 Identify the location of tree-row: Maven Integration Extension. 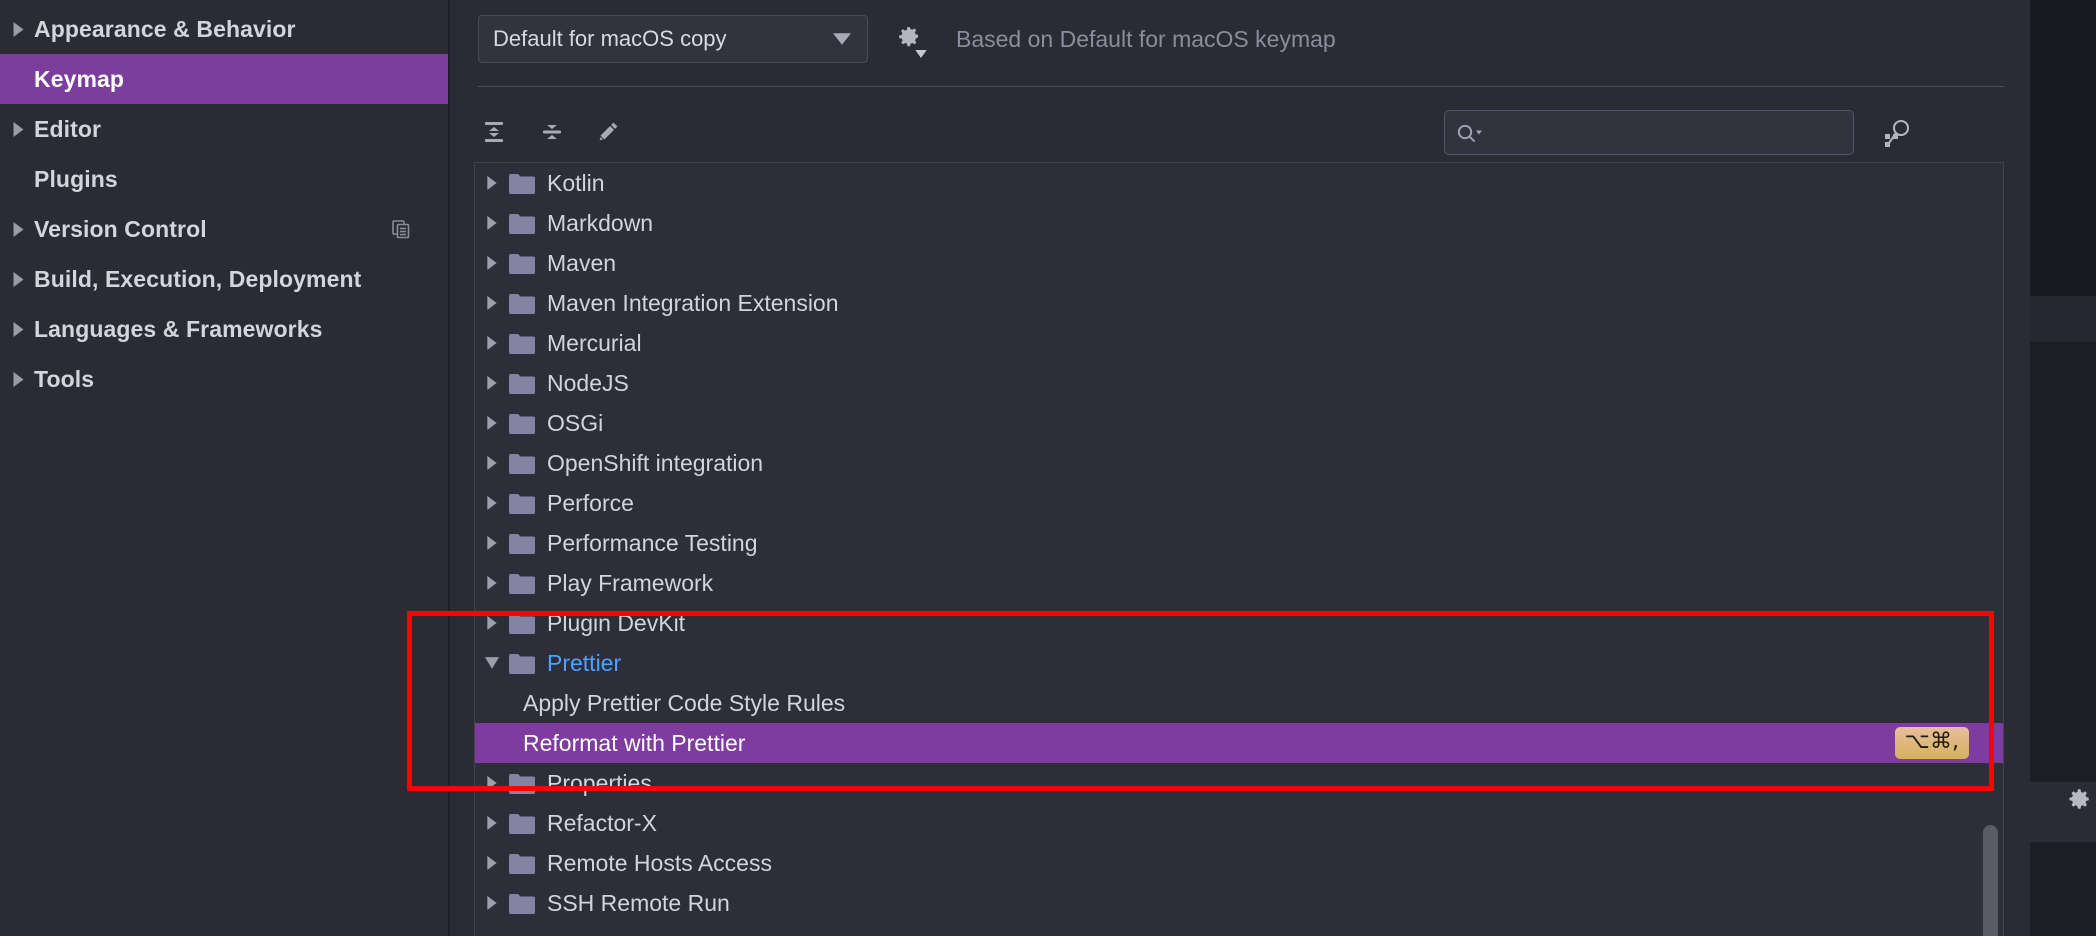
(1239, 303).